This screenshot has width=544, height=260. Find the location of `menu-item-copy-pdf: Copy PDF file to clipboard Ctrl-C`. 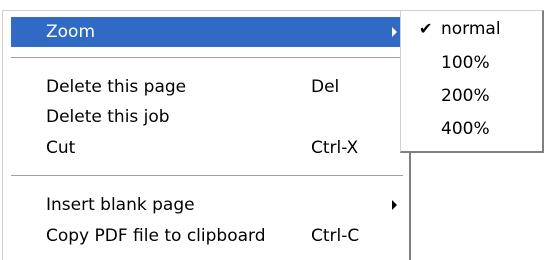

menu-item-copy-pdf: Copy PDF file to clipboard Ctrl-C is located at coordinates (207, 236).